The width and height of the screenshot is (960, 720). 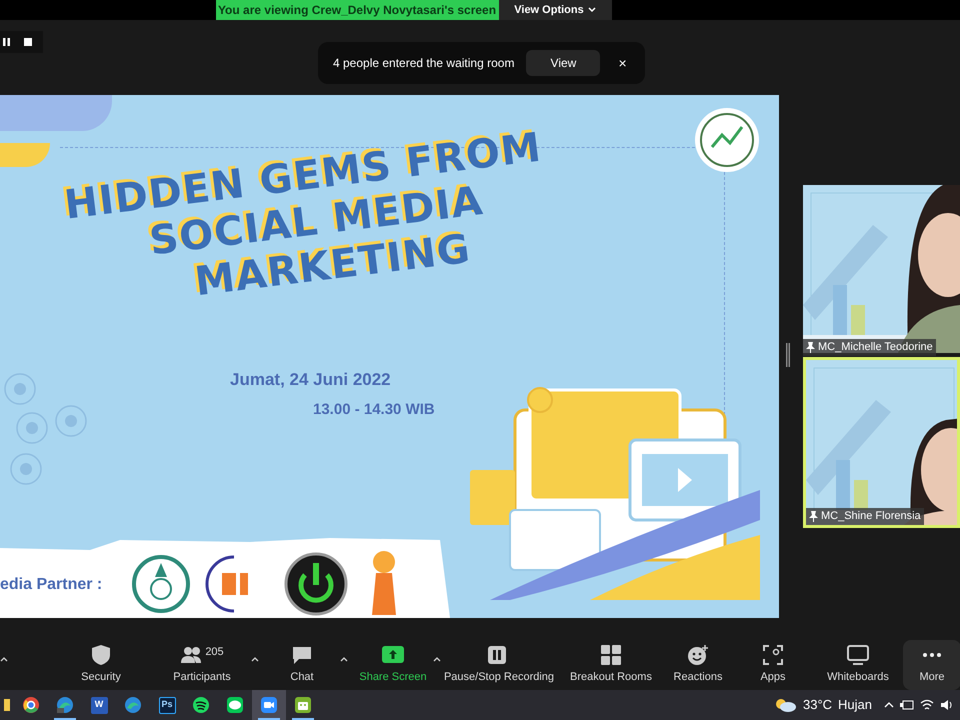 What do you see at coordinates (202, 665) in the screenshot?
I see `participants-button: 205 Participants` at bounding box center [202, 665].